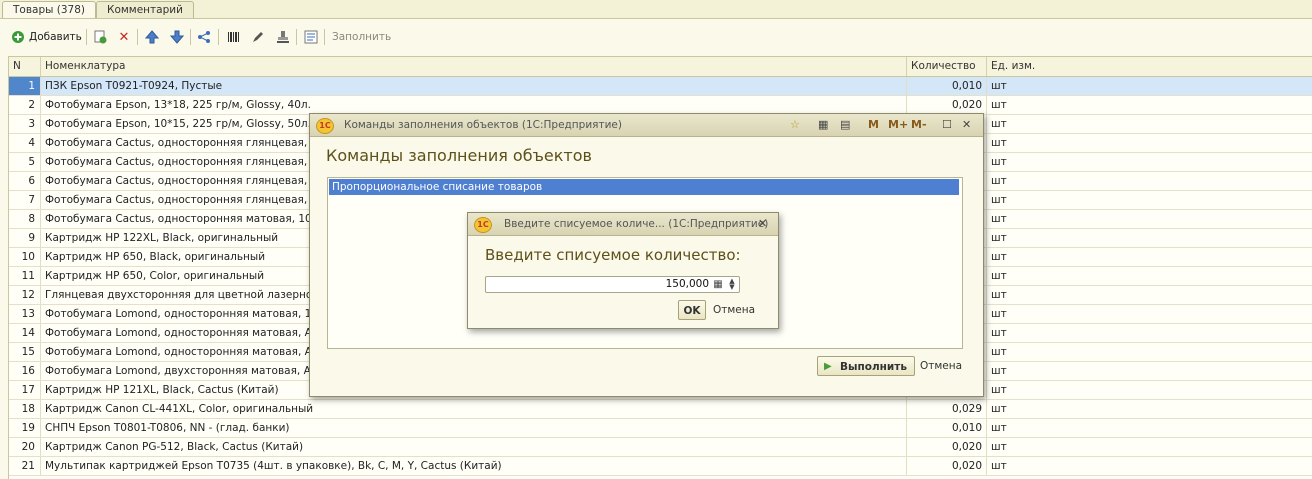 Image resolution: width=1312 pixels, height=479 pixels. I want to click on row-number: 13, so click(25, 314).